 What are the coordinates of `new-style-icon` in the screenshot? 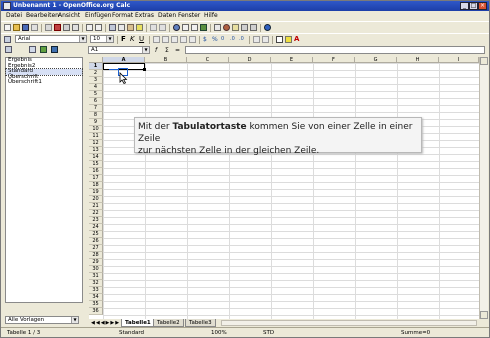 It's located at (43, 49).